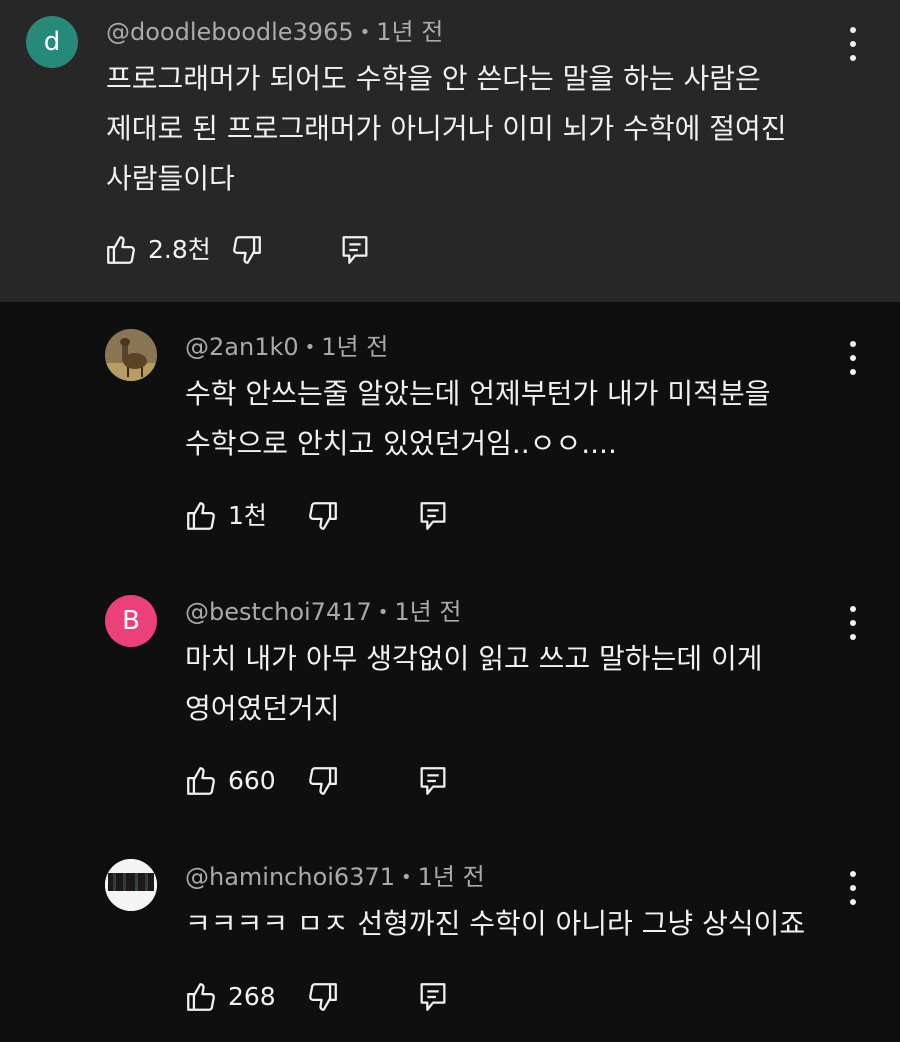  I want to click on comment-line: 사람들이다, so click(170, 178).